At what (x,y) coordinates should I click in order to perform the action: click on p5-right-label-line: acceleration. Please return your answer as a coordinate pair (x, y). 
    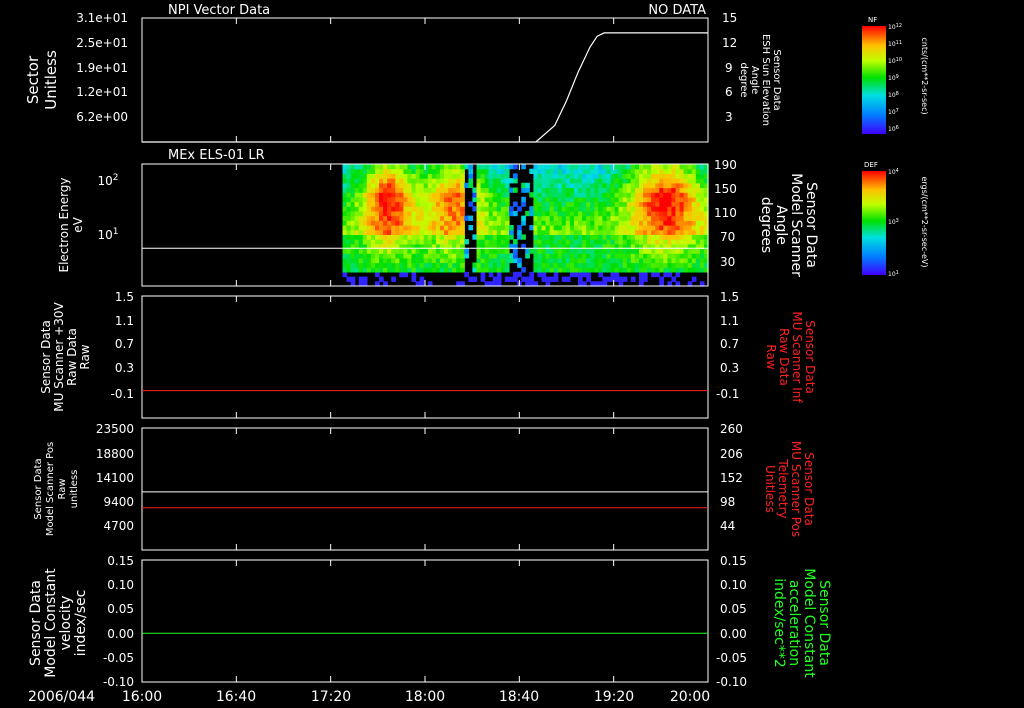
    Looking at the image, I should click on (794, 623).